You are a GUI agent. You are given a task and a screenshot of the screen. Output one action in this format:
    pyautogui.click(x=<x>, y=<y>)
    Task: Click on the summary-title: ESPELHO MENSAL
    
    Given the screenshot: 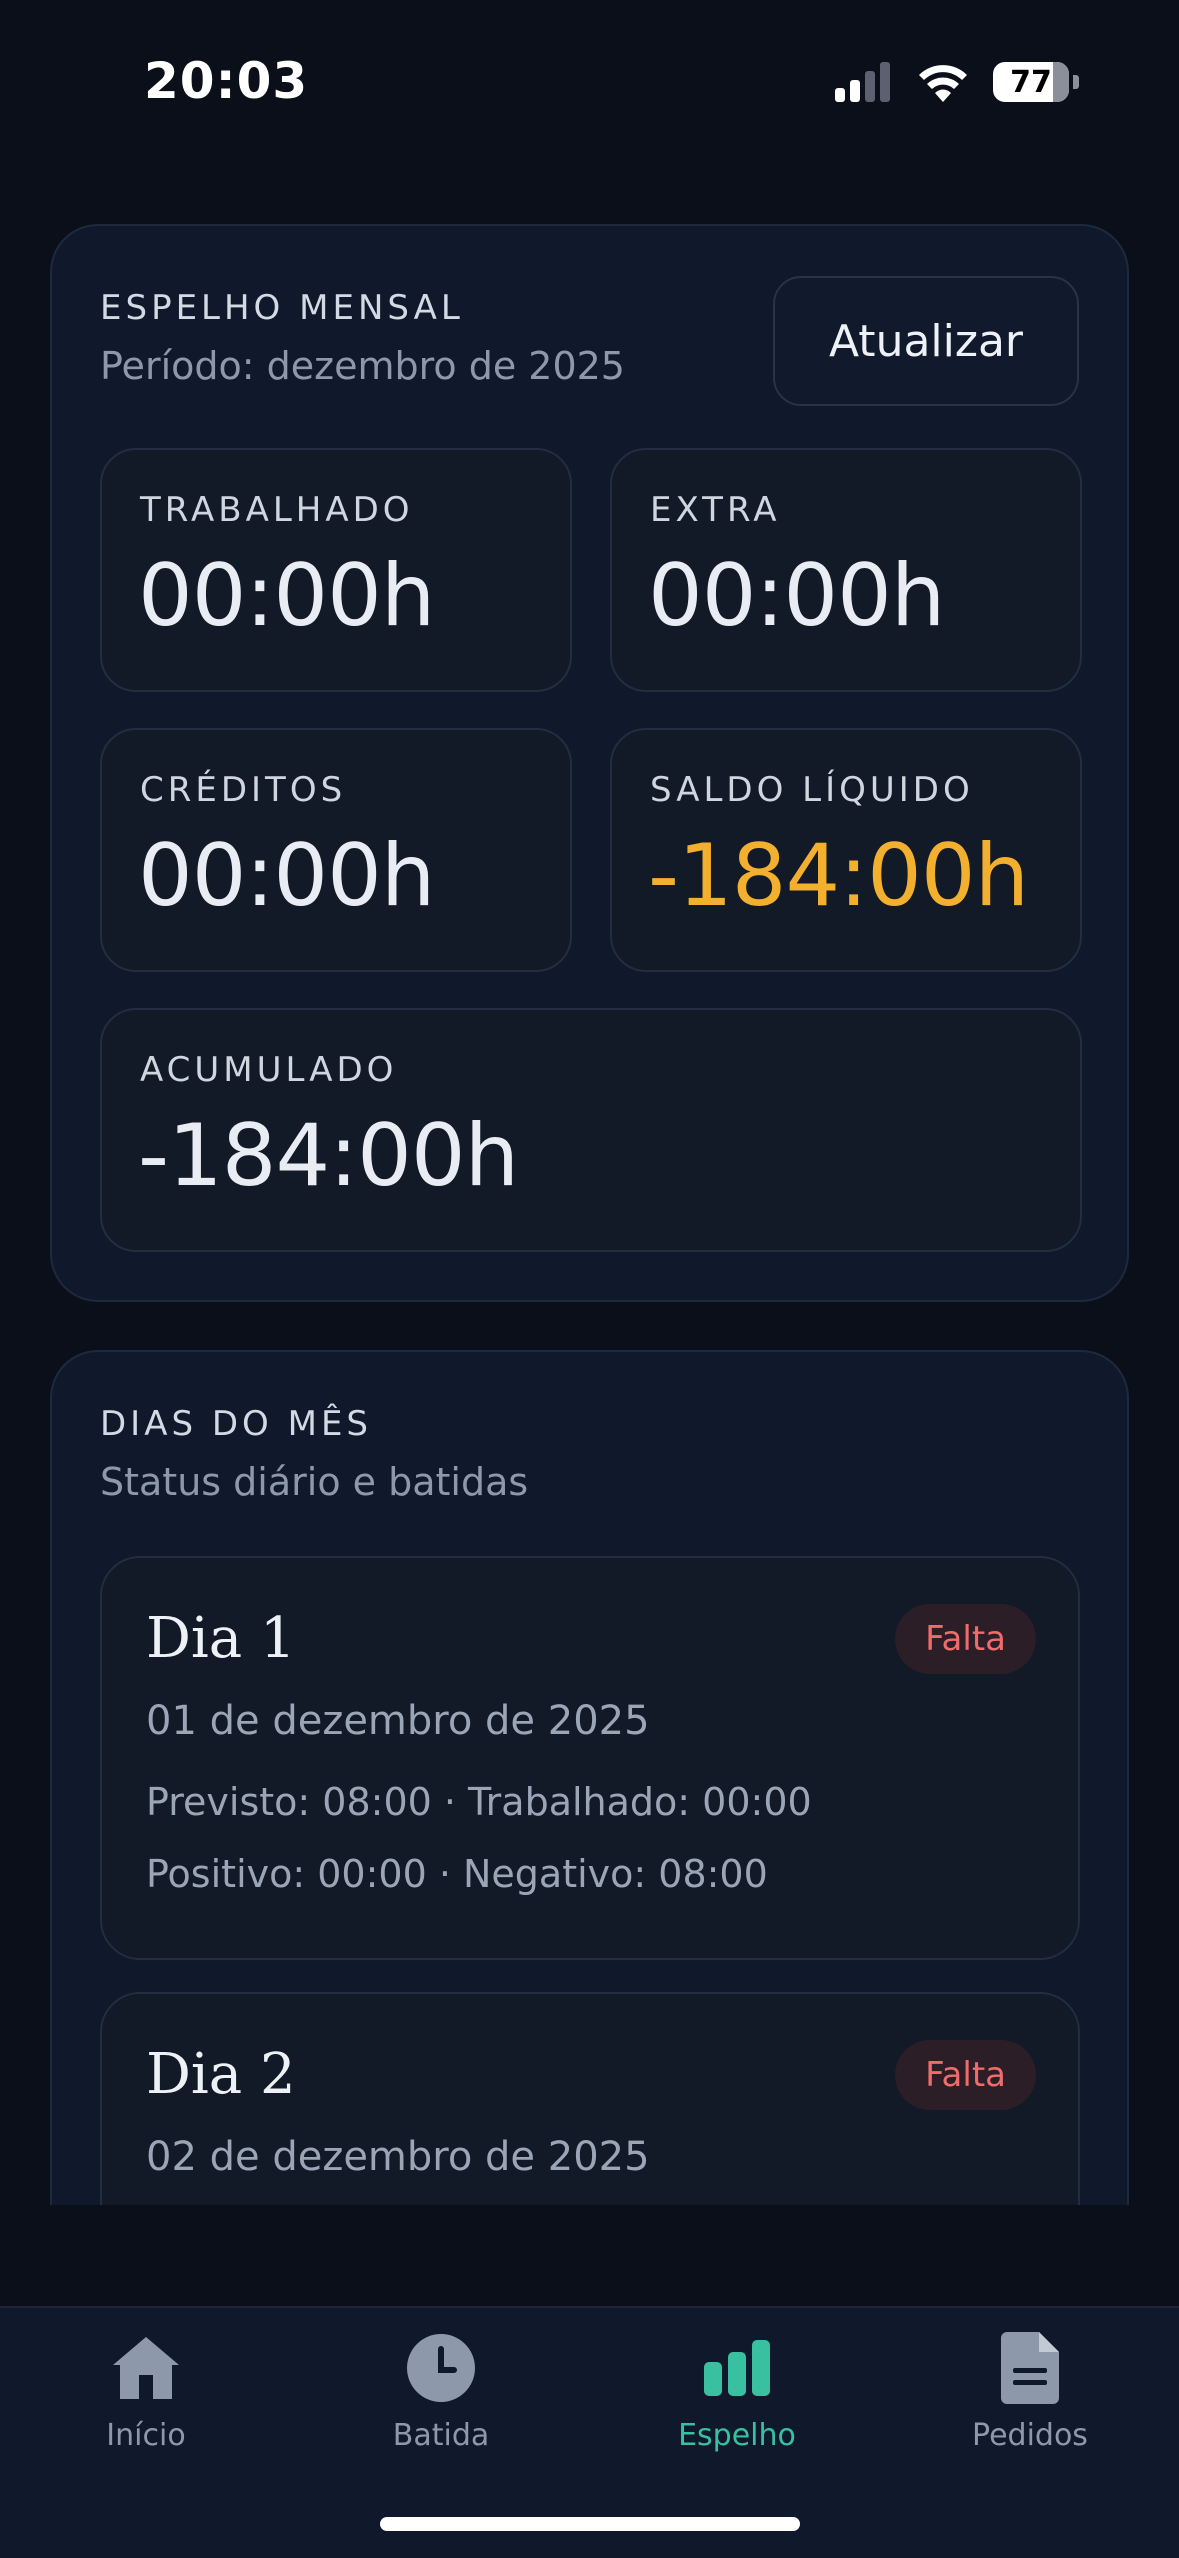 What is the action you would take?
    pyautogui.click(x=282, y=308)
    